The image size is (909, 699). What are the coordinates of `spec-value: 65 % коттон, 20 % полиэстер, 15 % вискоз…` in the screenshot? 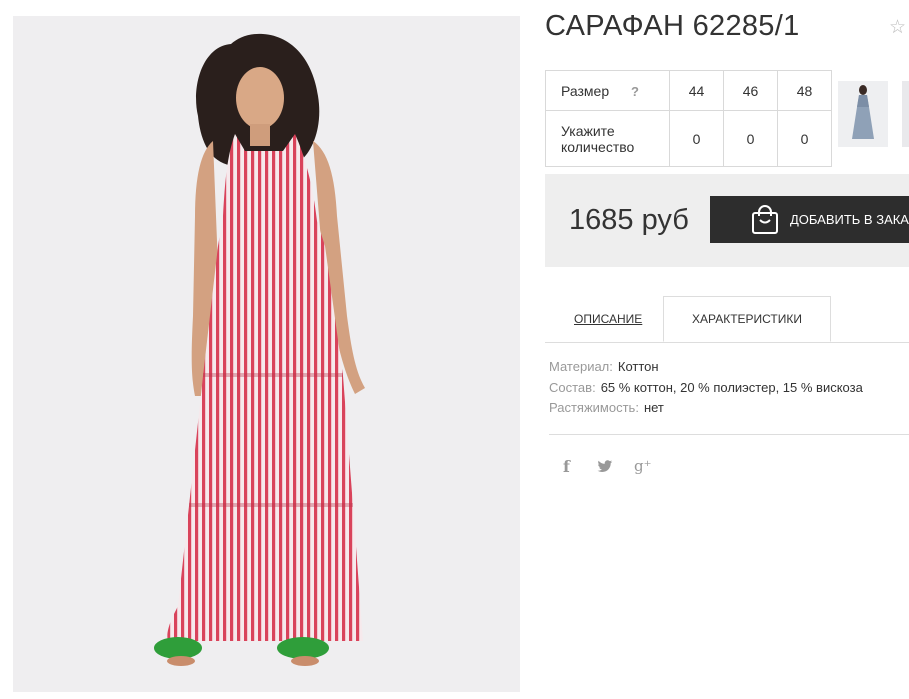 It's located at (731, 387).